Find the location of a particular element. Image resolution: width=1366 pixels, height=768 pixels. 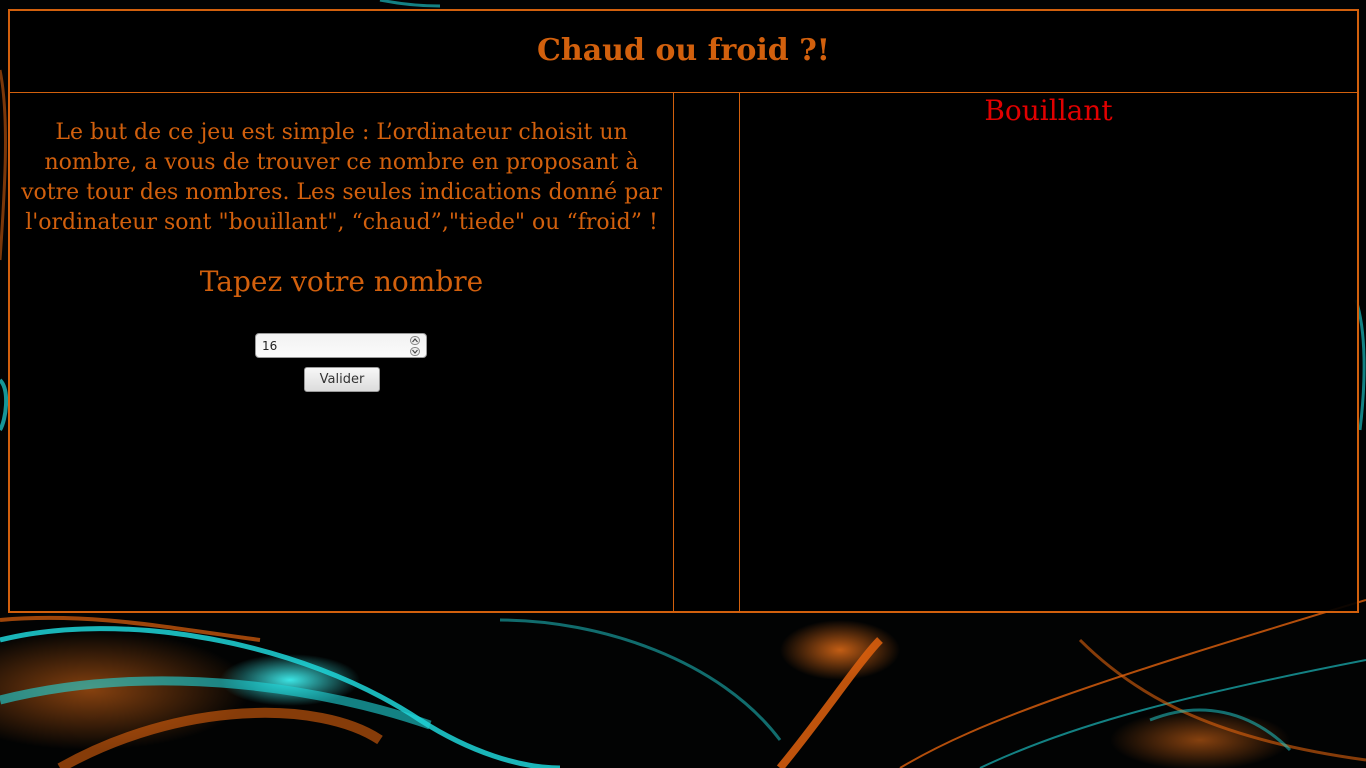

spin-down-icon is located at coordinates (415, 351).